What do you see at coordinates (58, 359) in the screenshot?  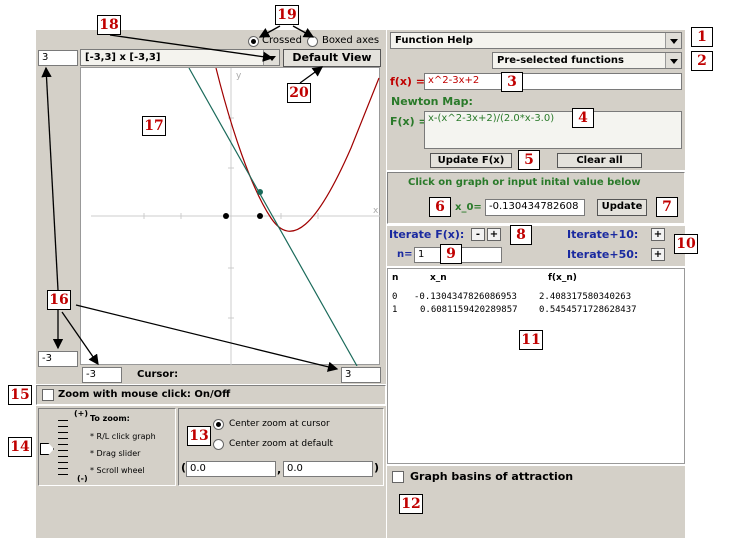 I see `y-min-field: -3` at bounding box center [58, 359].